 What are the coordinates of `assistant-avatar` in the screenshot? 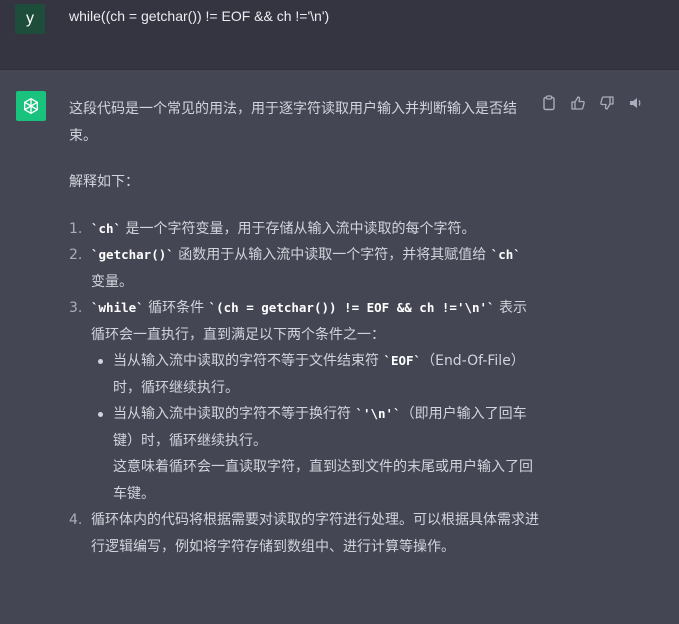 It's located at (31, 106).